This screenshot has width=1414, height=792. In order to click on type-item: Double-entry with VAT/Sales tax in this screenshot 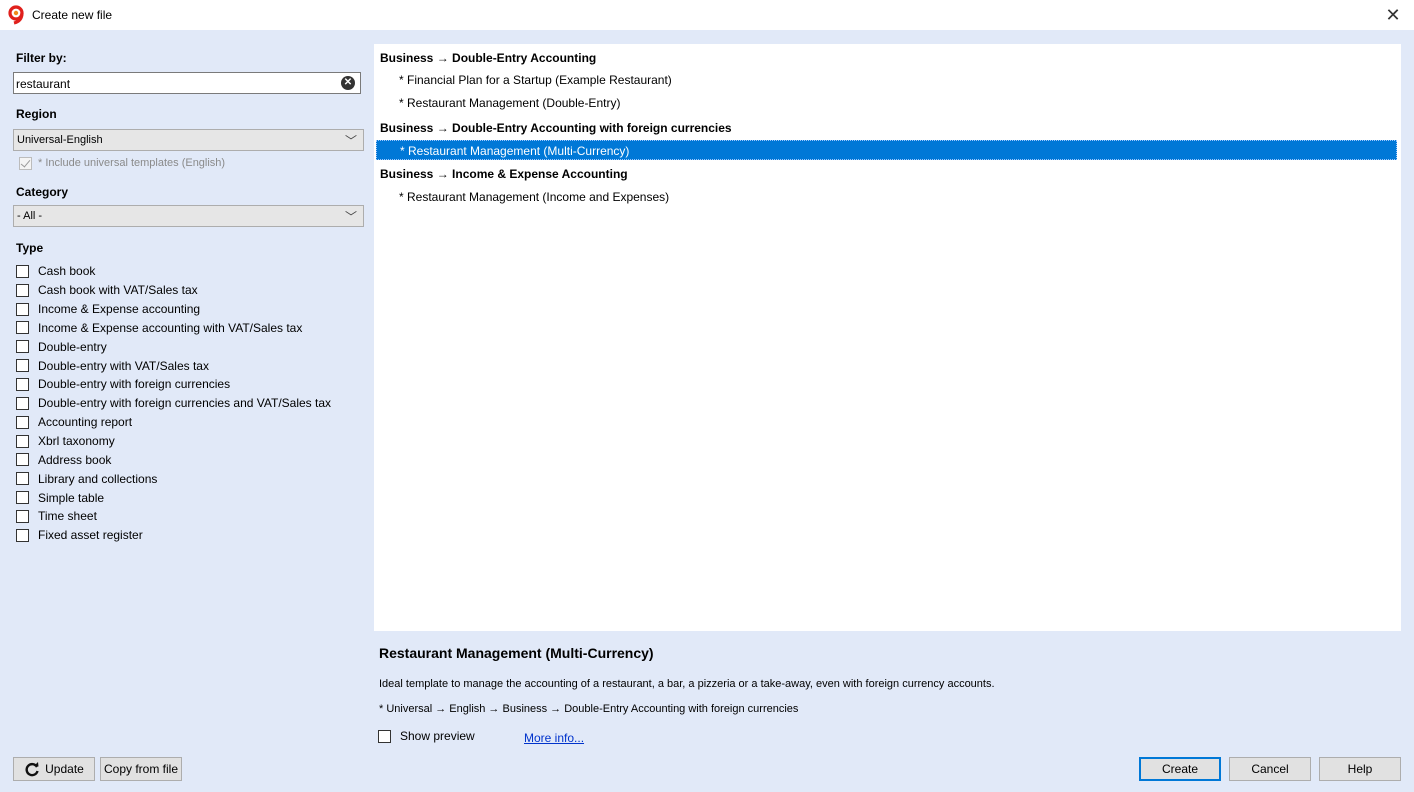, I will do `click(191, 365)`.